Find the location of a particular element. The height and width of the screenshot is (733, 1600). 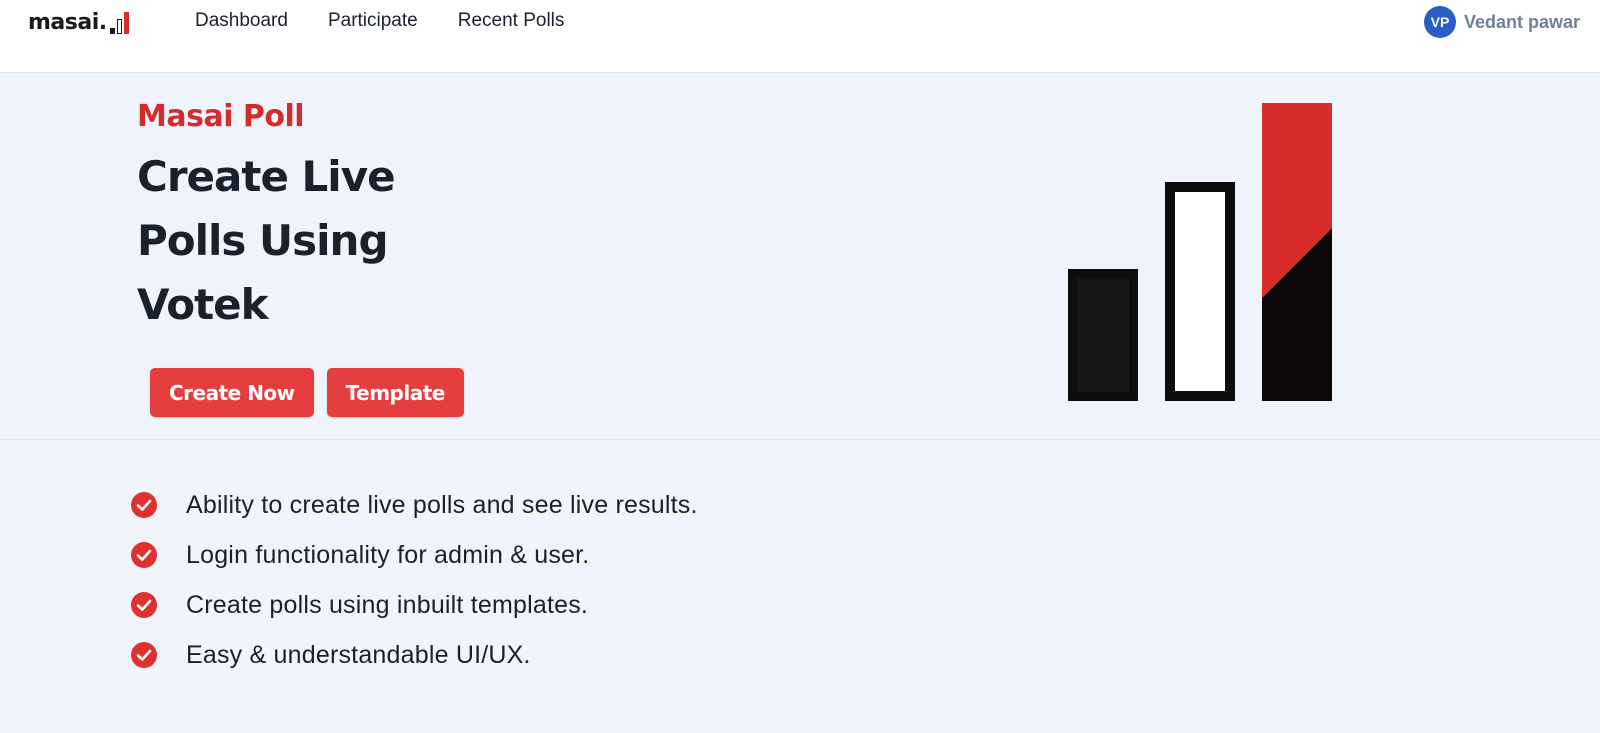

illustration-bar-short-inner is located at coordinates (1103, 335).